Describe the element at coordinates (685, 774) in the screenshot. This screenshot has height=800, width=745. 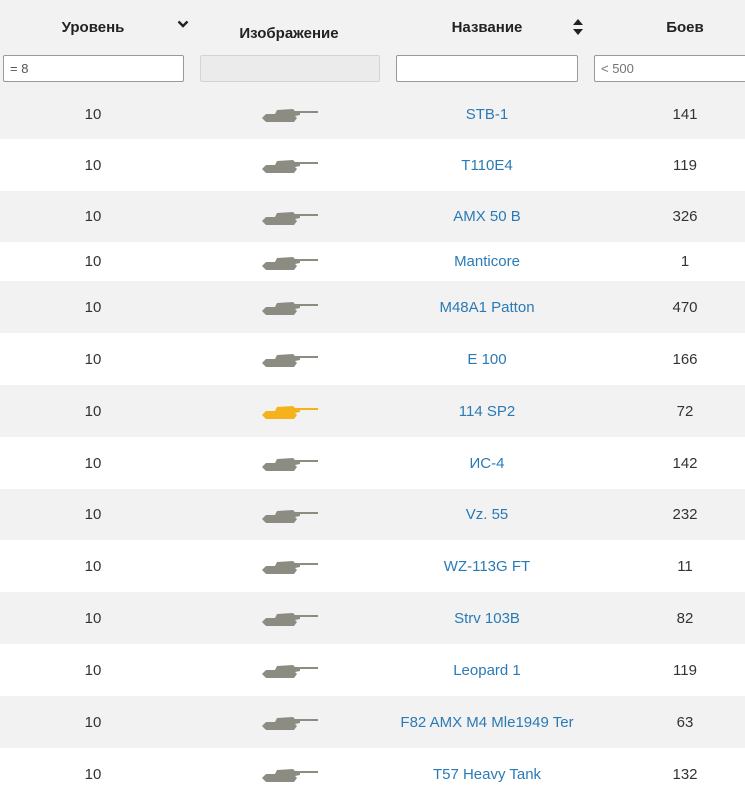
I see `battles-cell: 132` at that location.